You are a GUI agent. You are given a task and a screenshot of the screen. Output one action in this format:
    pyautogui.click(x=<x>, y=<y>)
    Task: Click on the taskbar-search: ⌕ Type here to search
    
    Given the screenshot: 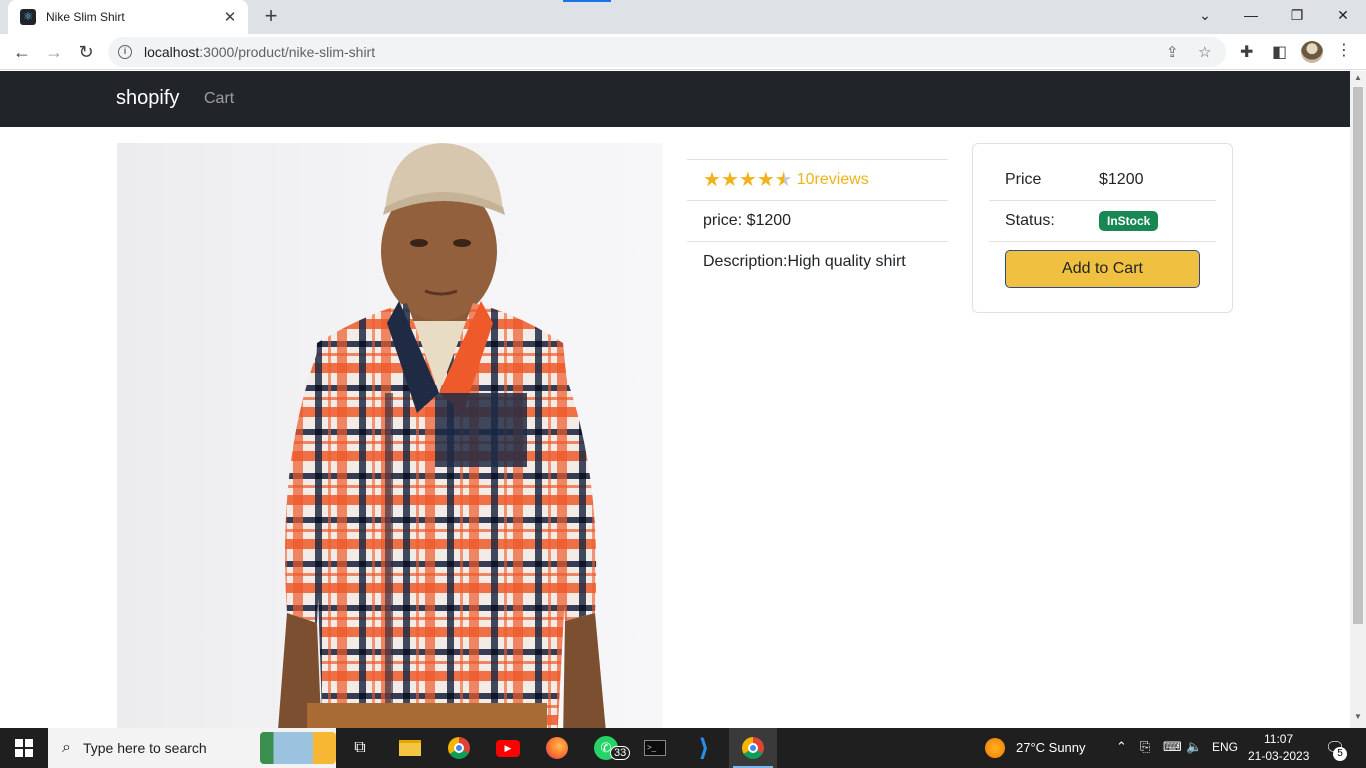 What is the action you would take?
    pyautogui.click(x=192, y=748)
    